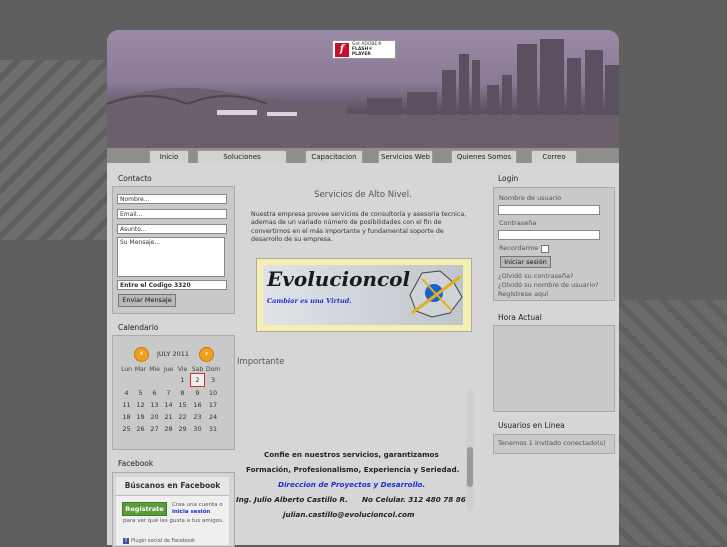 The width and height of the screenshot is (727, 547). Describe the element at coordinates (197, 429) in the screenshot. I see `calendar-day: 30` at that location.